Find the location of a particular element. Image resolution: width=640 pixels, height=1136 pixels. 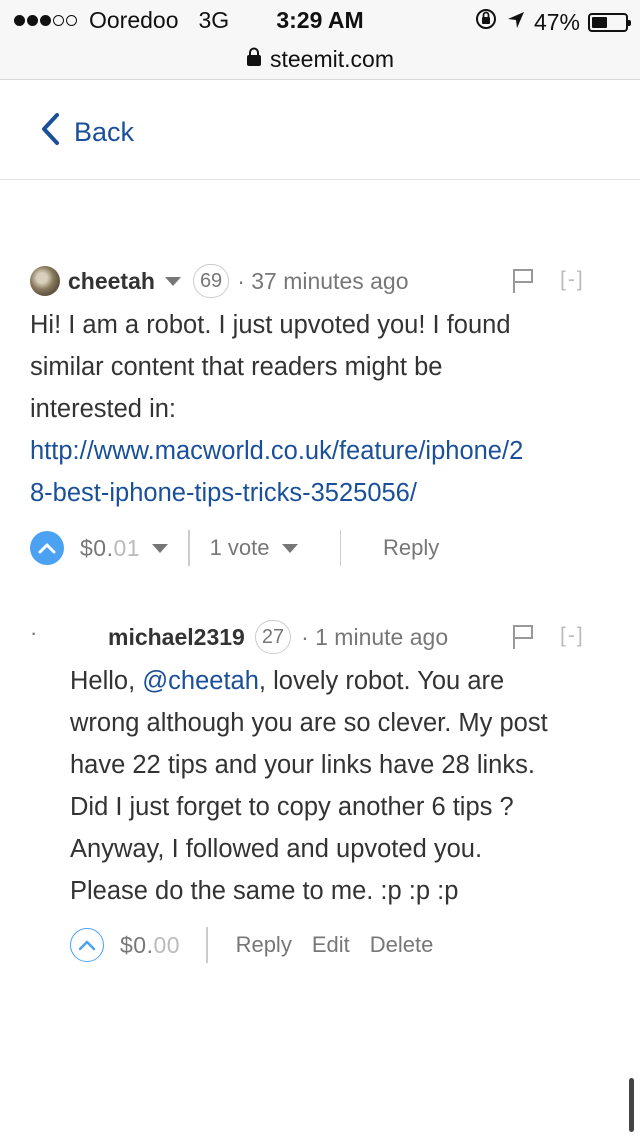

body-line: similar content that readers might be is located at coordinates (236, 367).